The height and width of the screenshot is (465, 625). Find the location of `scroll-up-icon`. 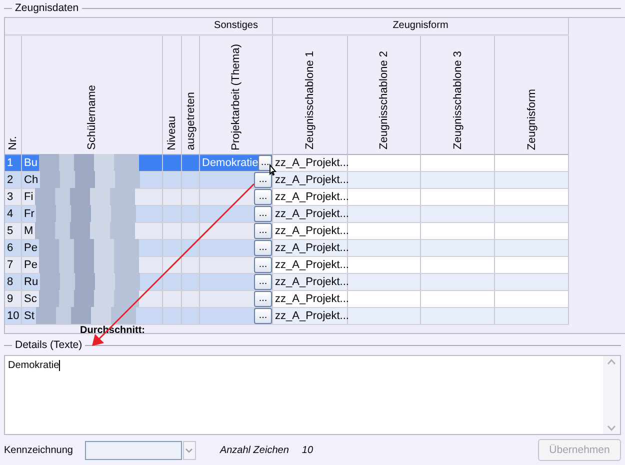

scroll-up-icon is located at coordinates (611, 362).